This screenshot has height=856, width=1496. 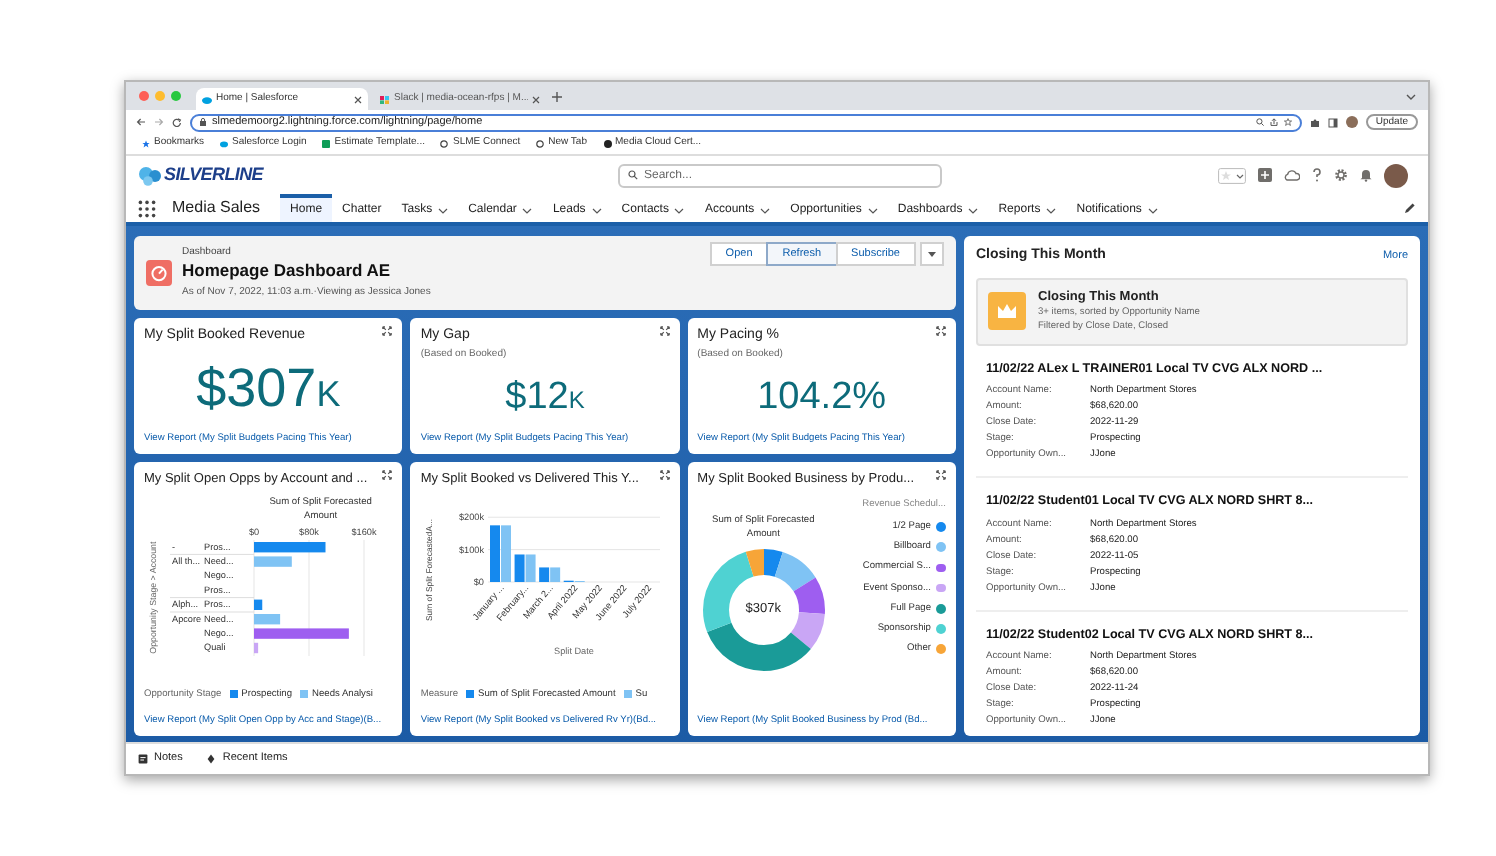 What do you see at coordinates (1351, 122) in the screenshot?
I see `profile-avatar` at bounding box center [1351, 122].